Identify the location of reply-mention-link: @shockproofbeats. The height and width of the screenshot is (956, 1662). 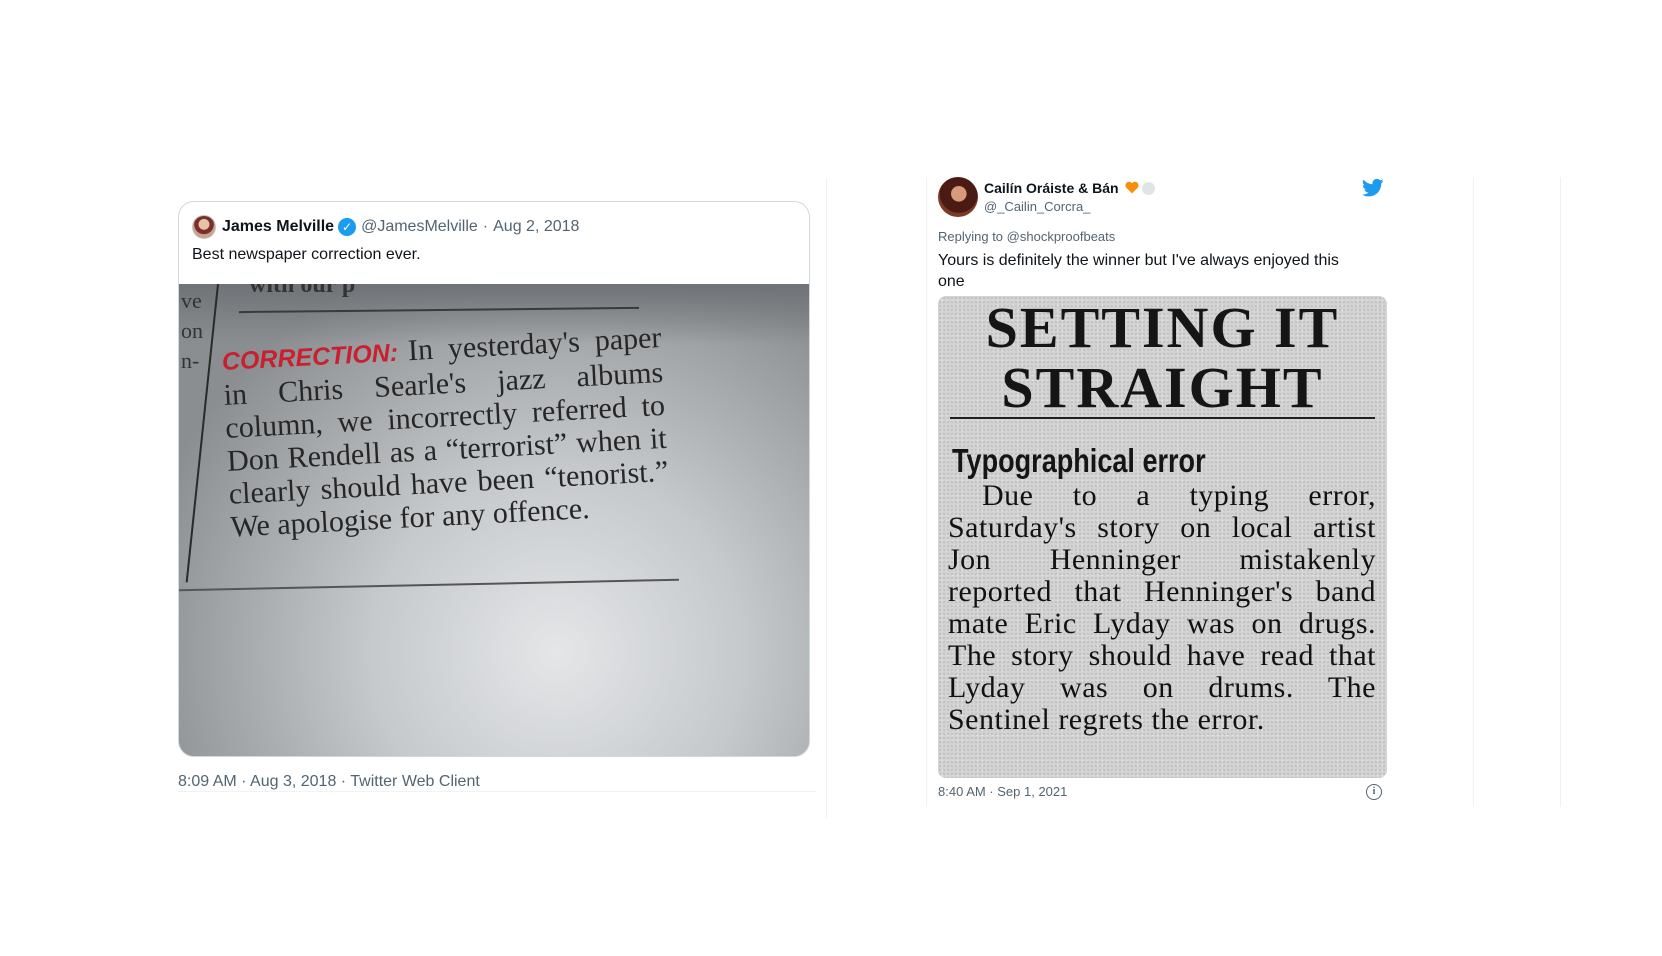
(1061, 236).